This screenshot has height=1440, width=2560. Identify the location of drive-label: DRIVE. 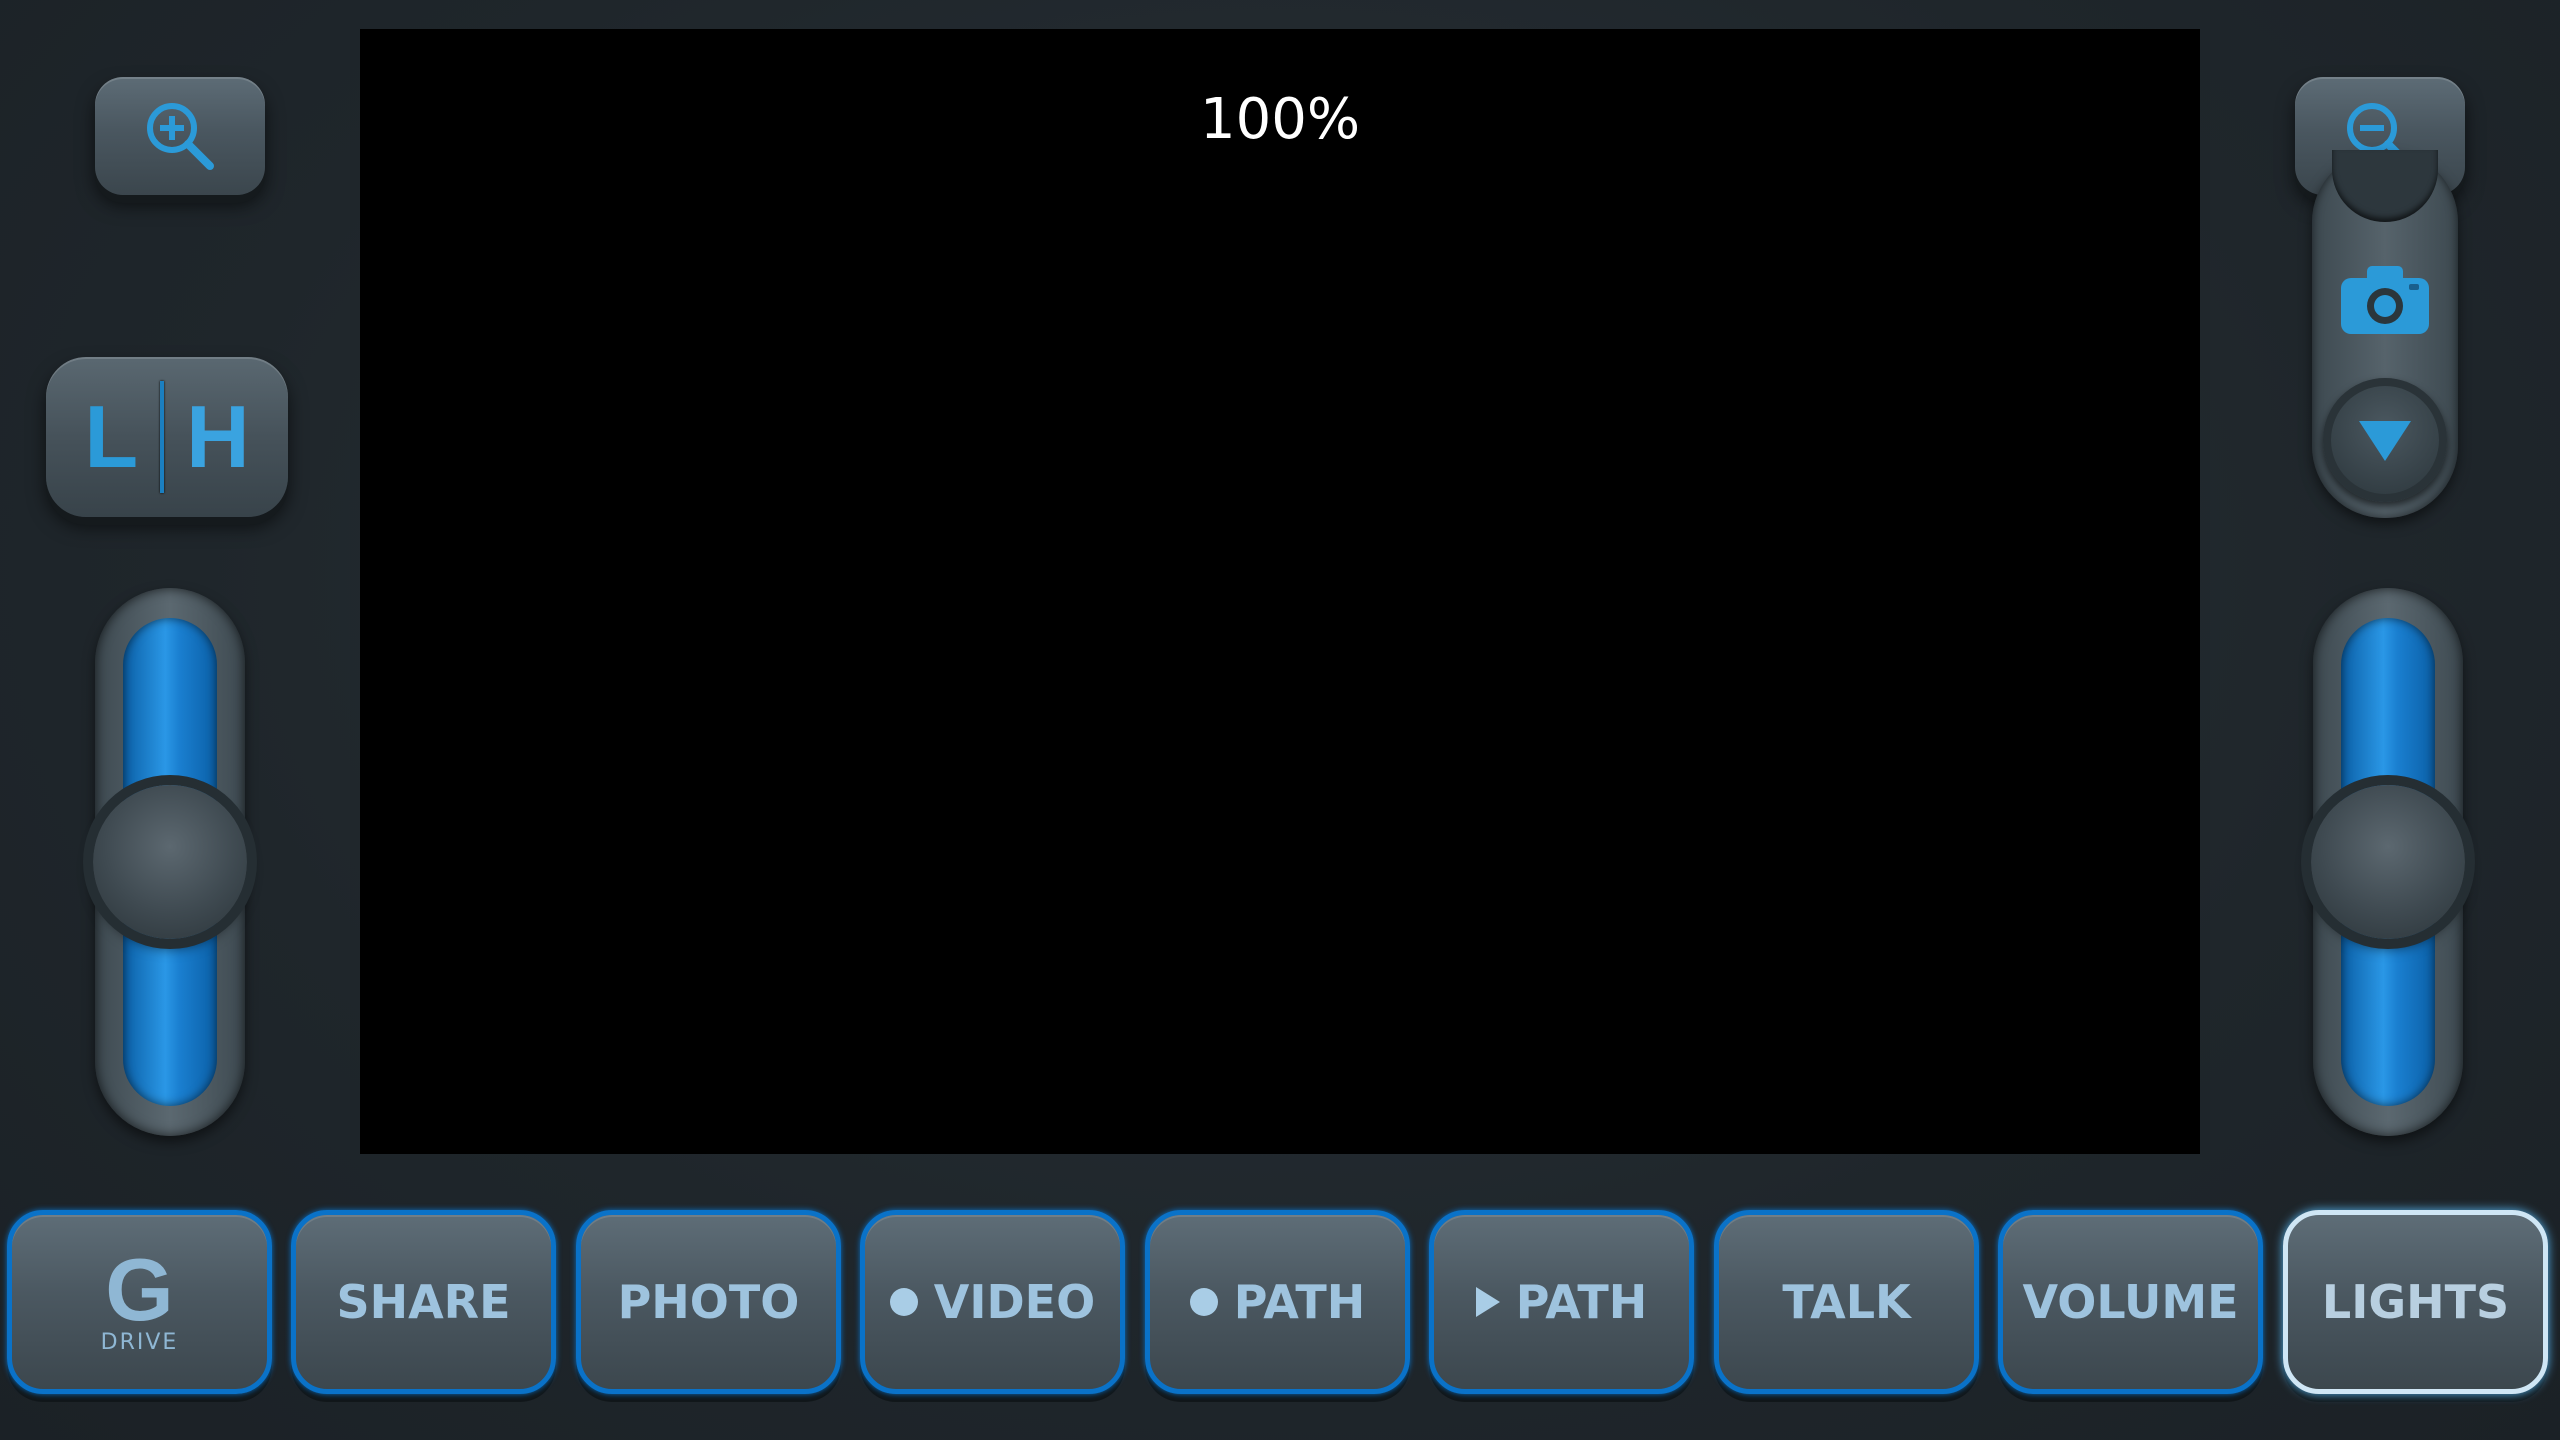
(139, 1342).